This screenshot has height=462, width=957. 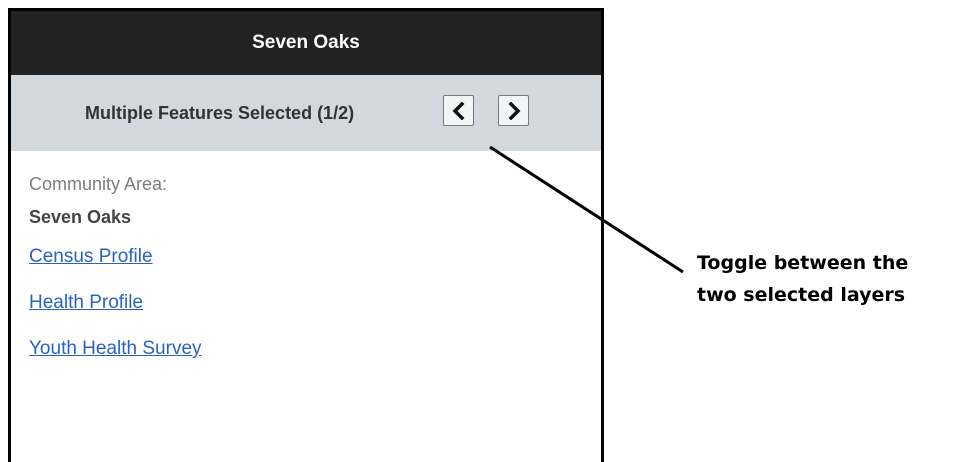 What do you see at coordinates (586, 209) in the screenshot?
I see `annotation-pointer-line` at bounding box center [586, 209].